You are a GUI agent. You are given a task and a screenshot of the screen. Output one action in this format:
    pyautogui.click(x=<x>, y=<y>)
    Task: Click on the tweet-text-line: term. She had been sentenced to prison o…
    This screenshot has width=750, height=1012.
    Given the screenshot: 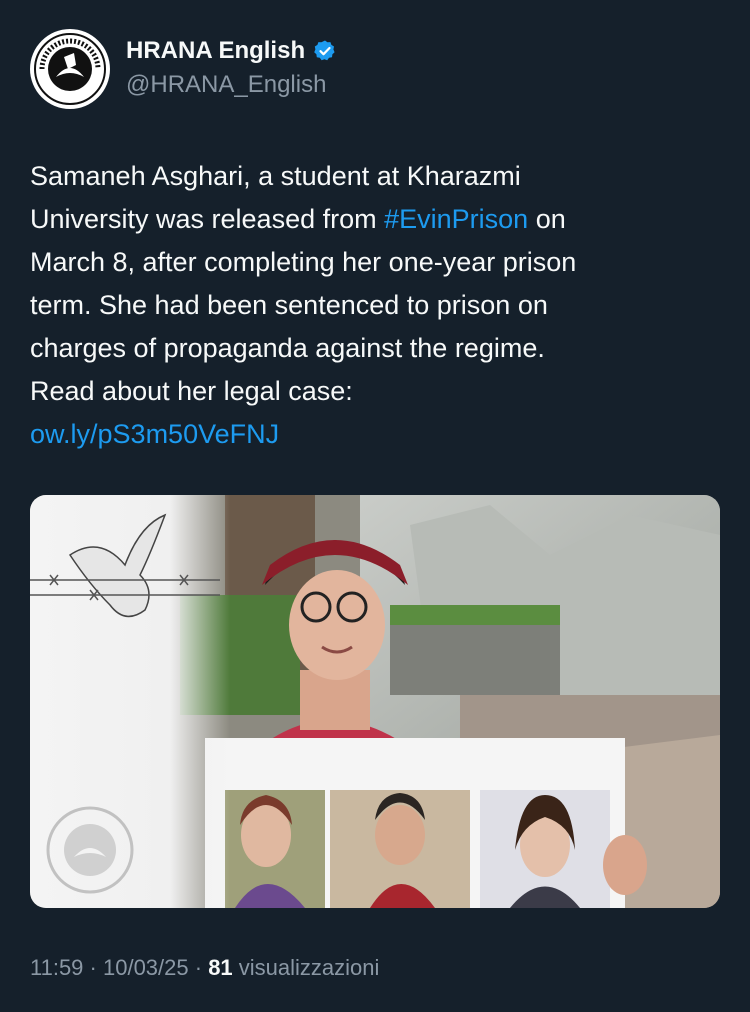 What is the action you would take?
    pyautogui.click(x=289, y=305)
    